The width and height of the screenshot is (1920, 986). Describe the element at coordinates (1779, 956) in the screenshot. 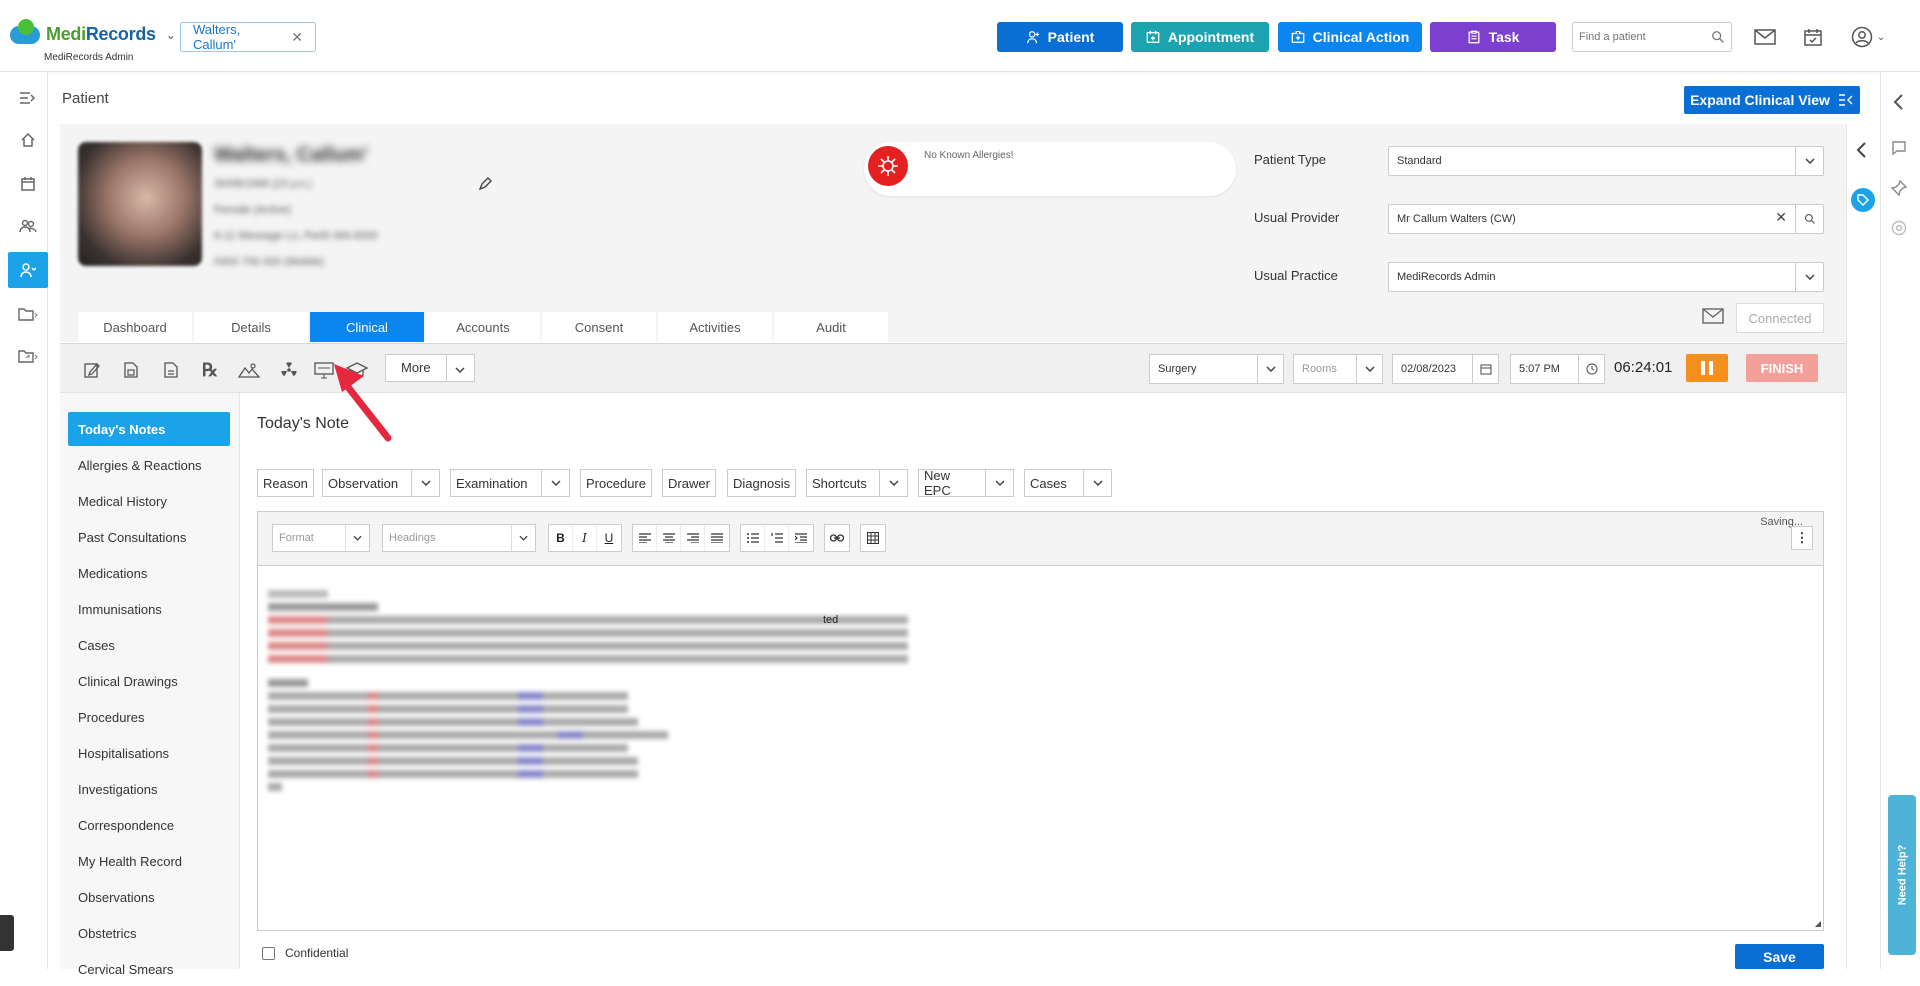

I see `save-button: Save` at that location.